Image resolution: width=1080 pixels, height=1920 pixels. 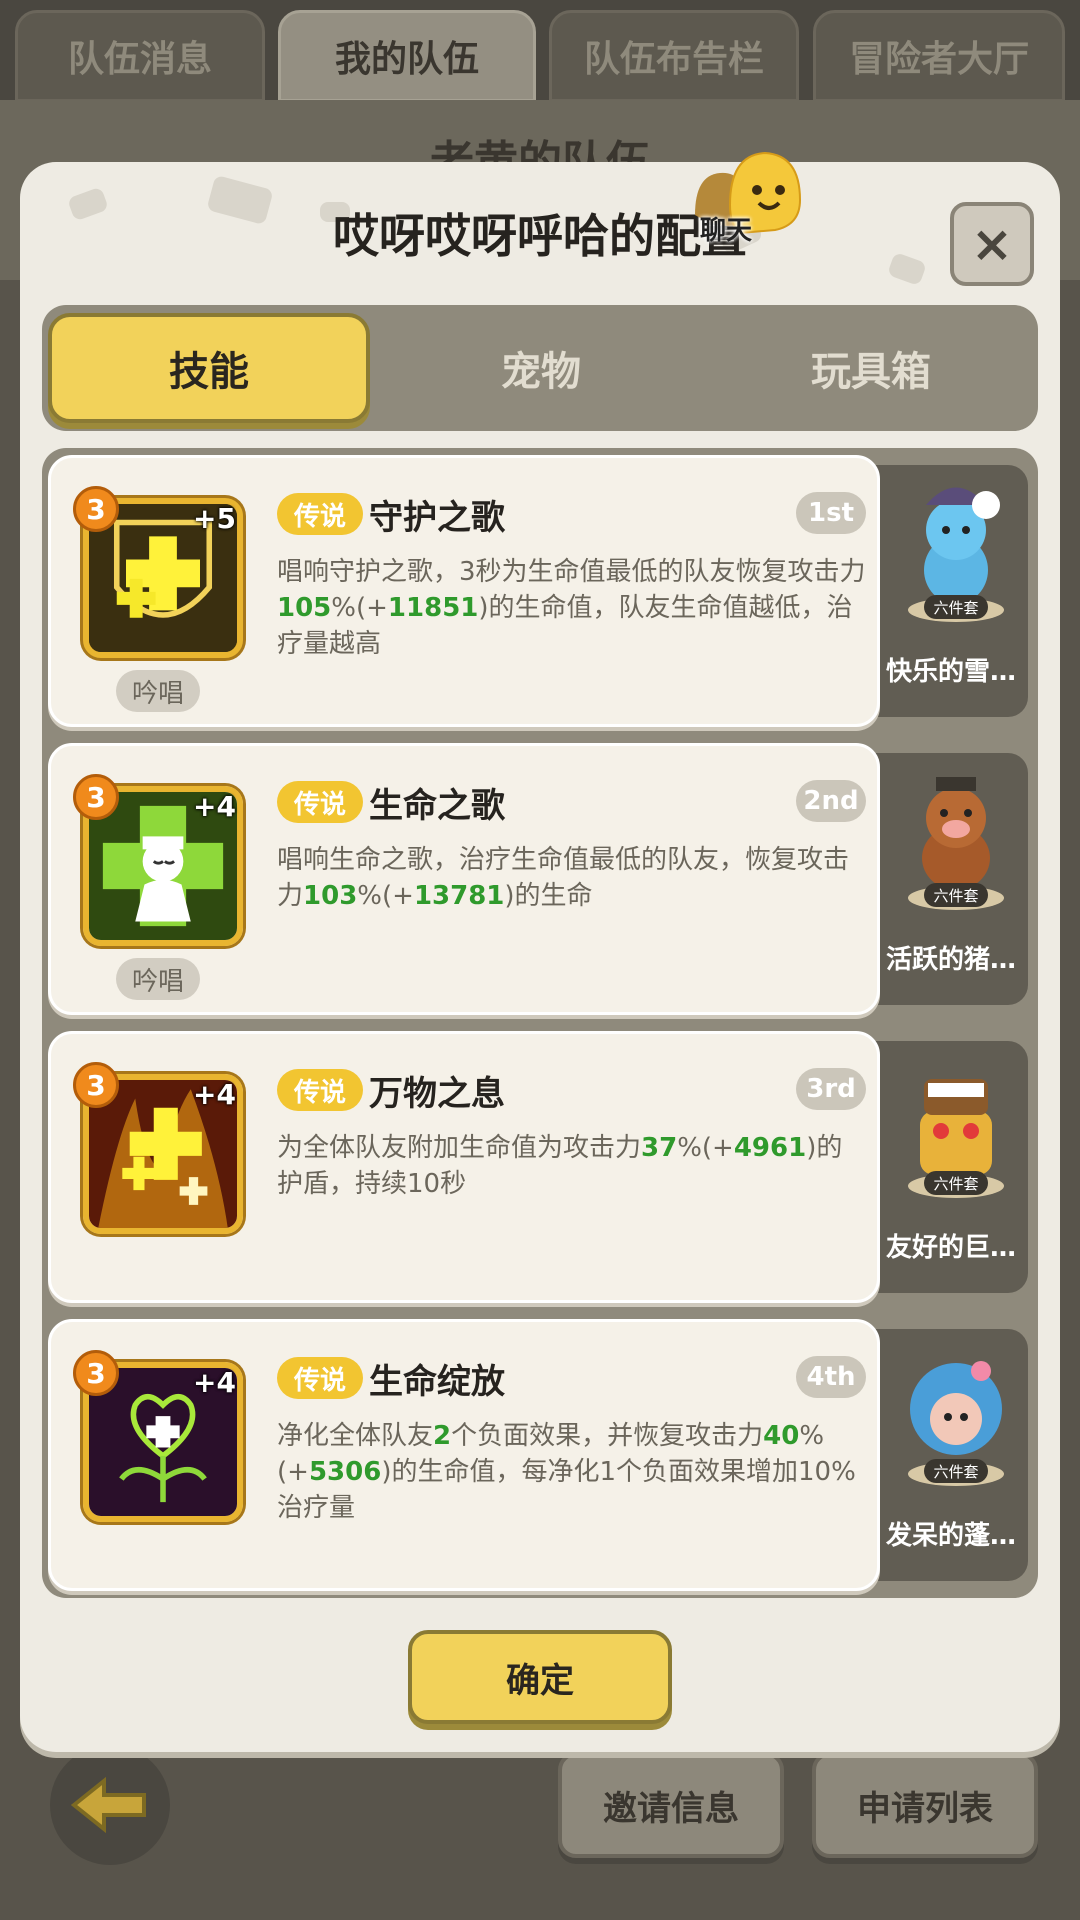 What do you see at coordinates (938, 59) in the screenshot?
I see `tab-label: 冒险者大厅` at bounding box center [938, 59].